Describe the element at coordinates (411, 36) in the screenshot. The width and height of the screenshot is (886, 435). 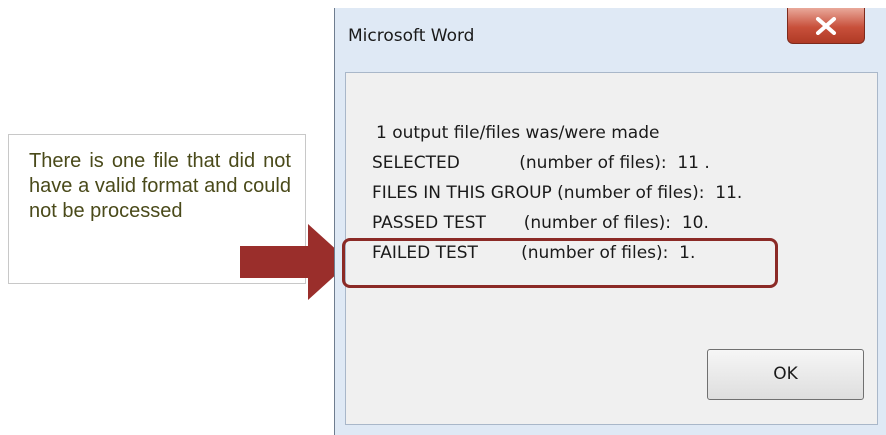
I see `dialog-title: Microsoft Word` at that location.